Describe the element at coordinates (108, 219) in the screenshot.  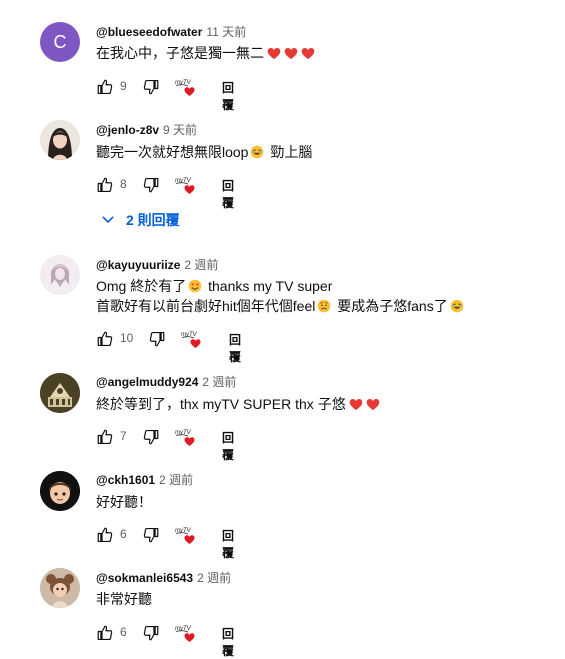
I see `chevron-down-icon` at that location.